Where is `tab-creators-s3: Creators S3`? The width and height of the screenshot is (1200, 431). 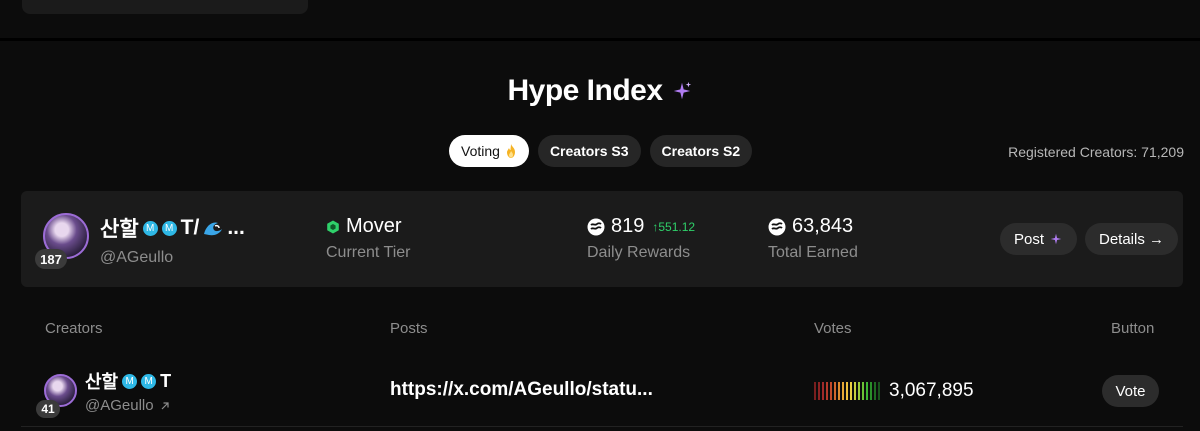
tab-creators-s3: Creators S3 is located at coordinates (589, 151).